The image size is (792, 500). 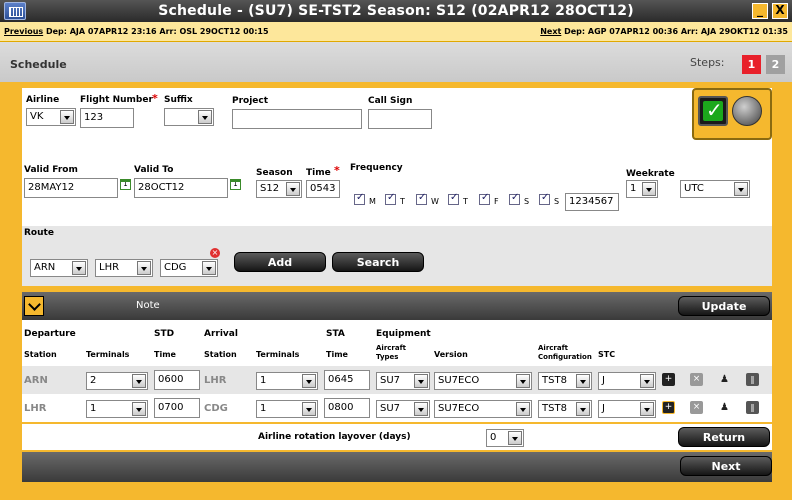 I want to click on confirm-check-icon, so click(x=713, y=111).